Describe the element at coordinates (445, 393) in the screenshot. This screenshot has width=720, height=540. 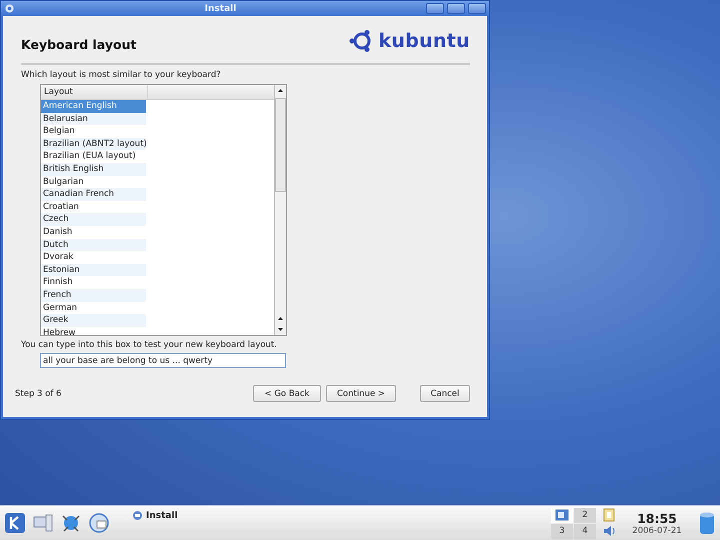
I see `wizard-button: Cancel` at that location.